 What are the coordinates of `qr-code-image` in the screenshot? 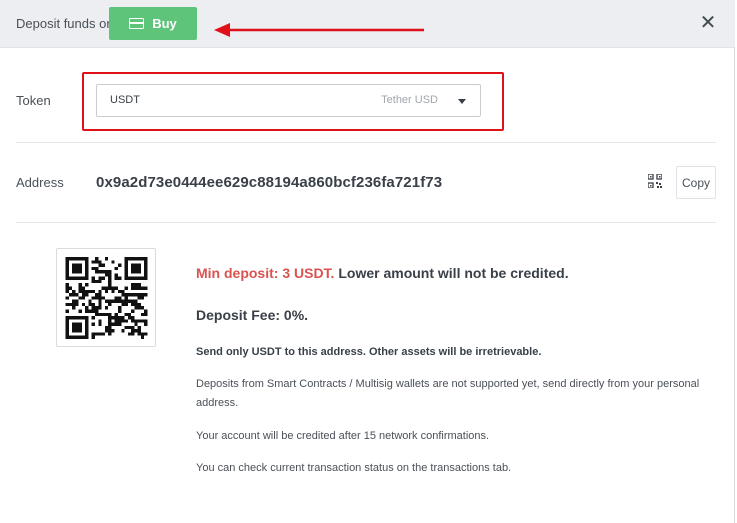 It's located at (106, 298).